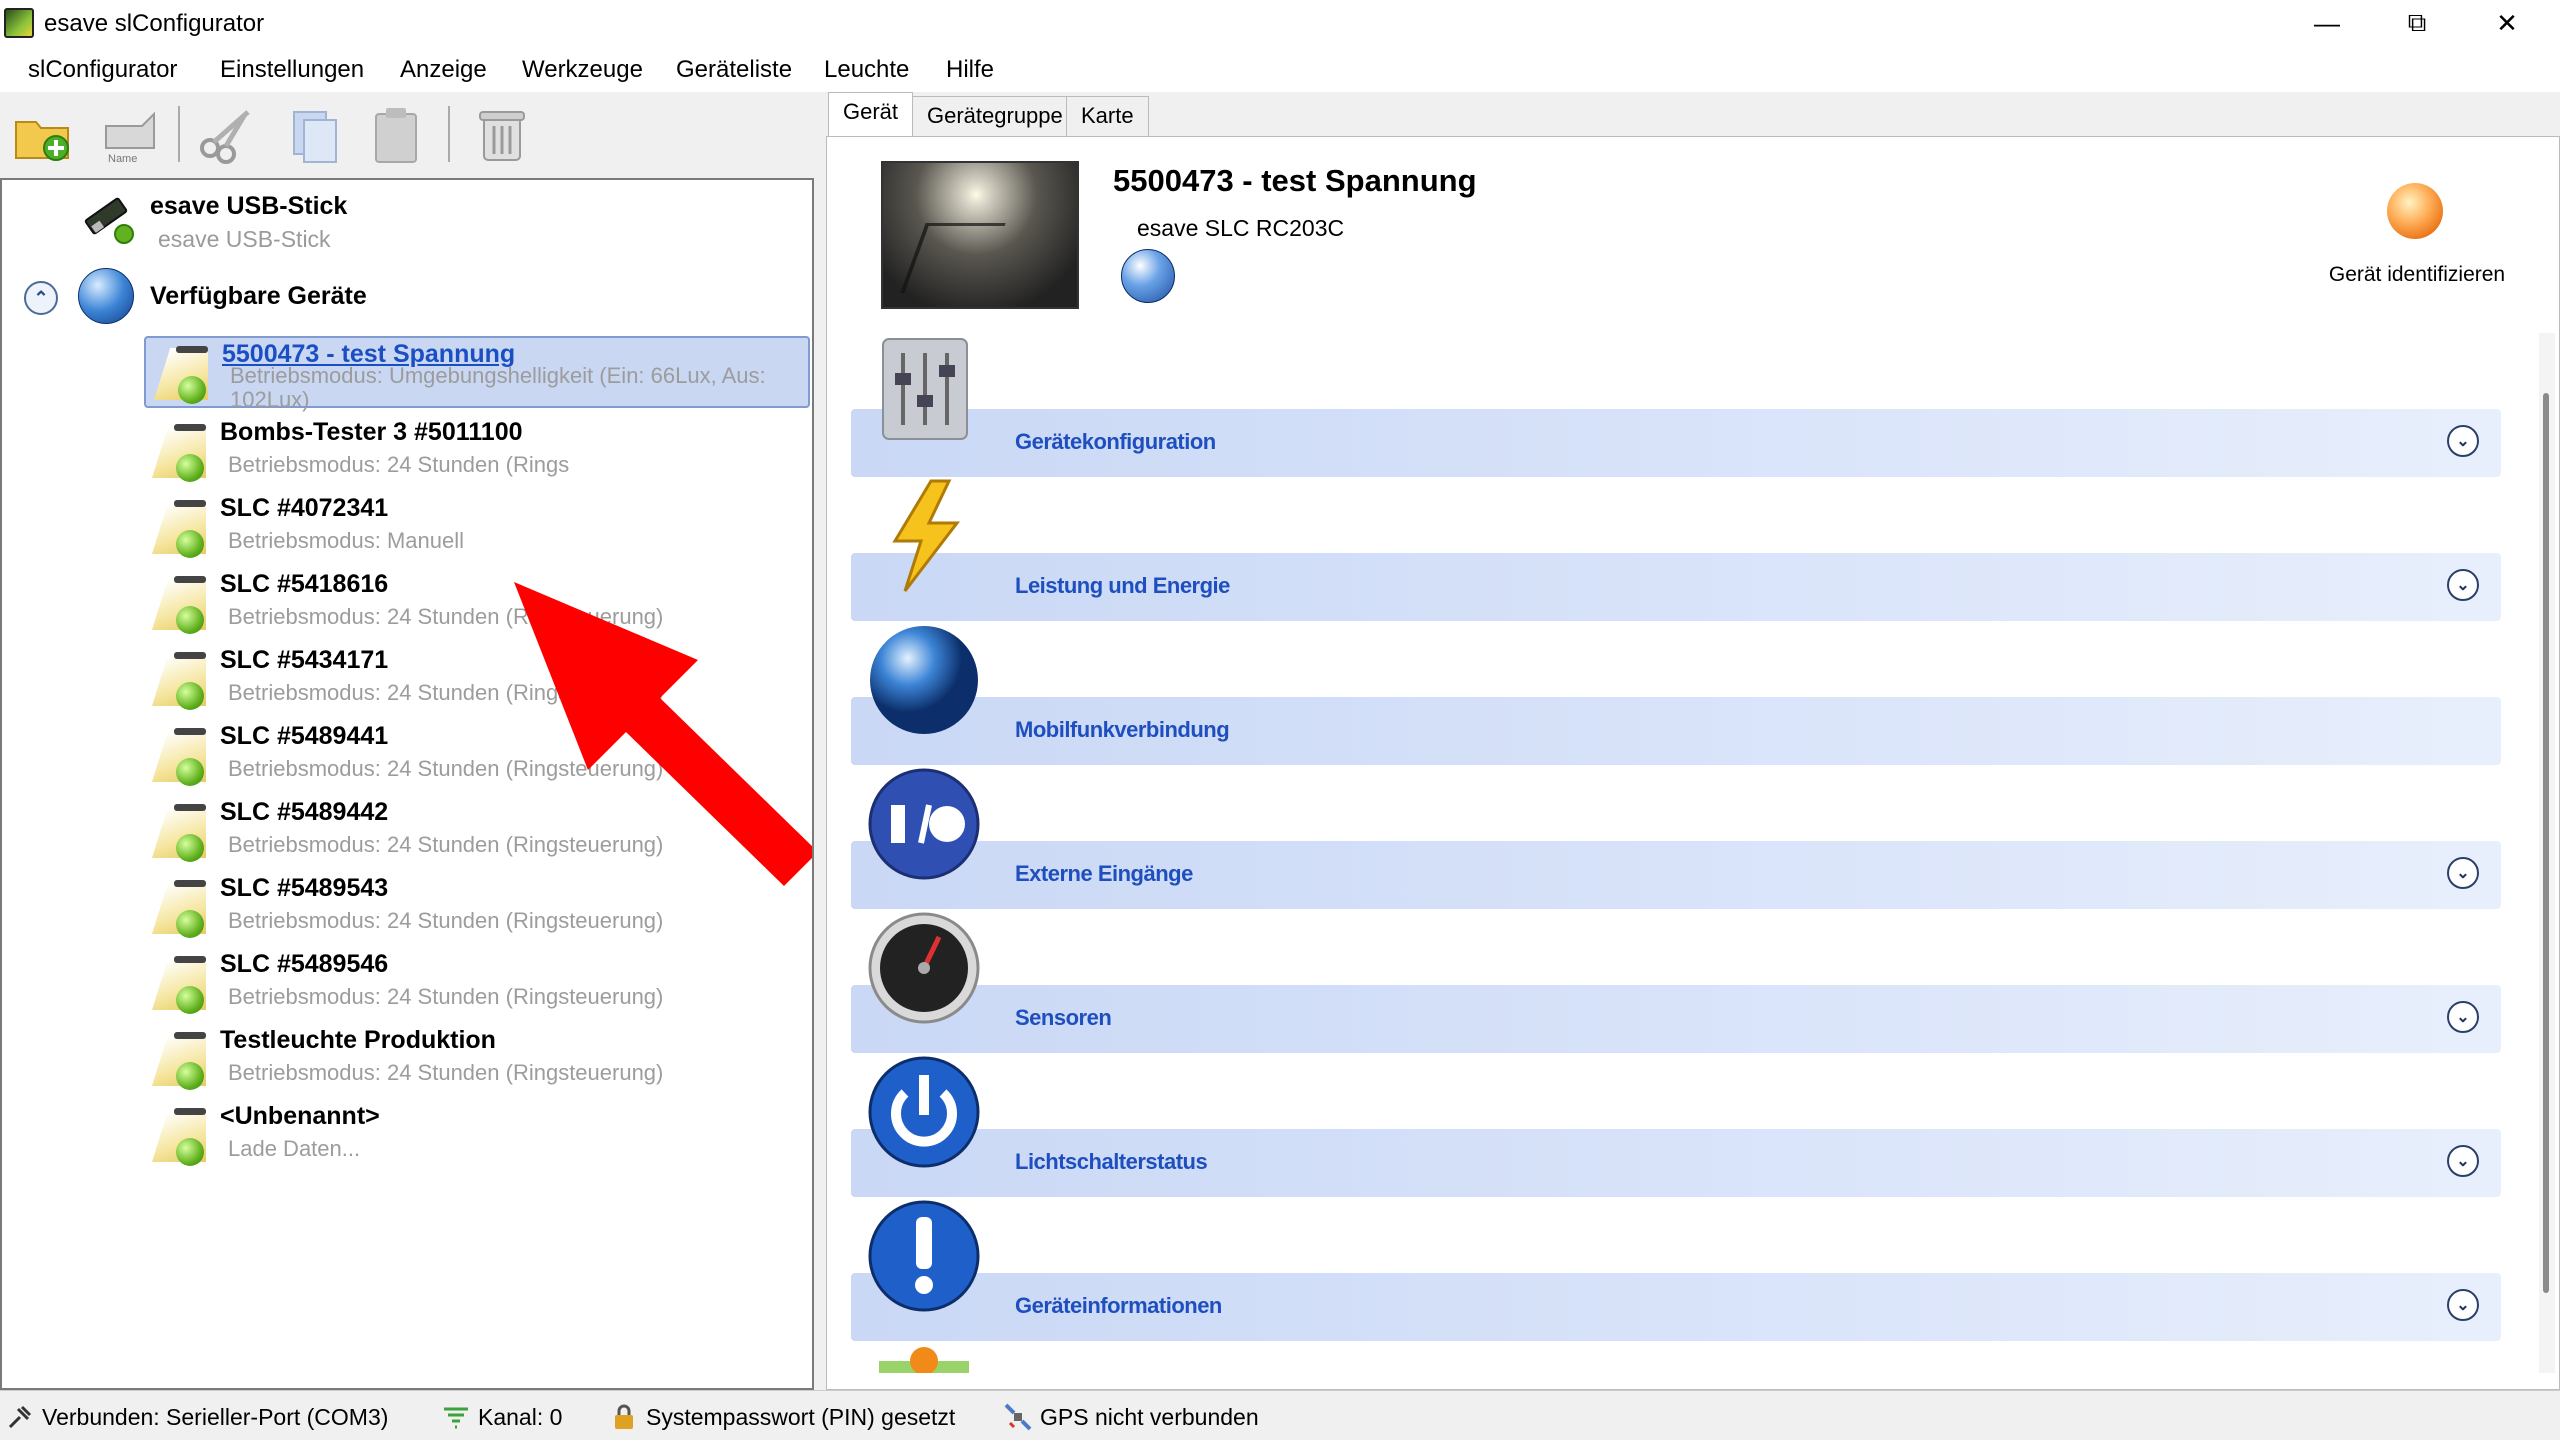 The width and height of the screenshot is (2560, 1440). What do you see at coordinates (396, 134) in the screenshot?
I see `paste-button` at bounding box center [396, 134].